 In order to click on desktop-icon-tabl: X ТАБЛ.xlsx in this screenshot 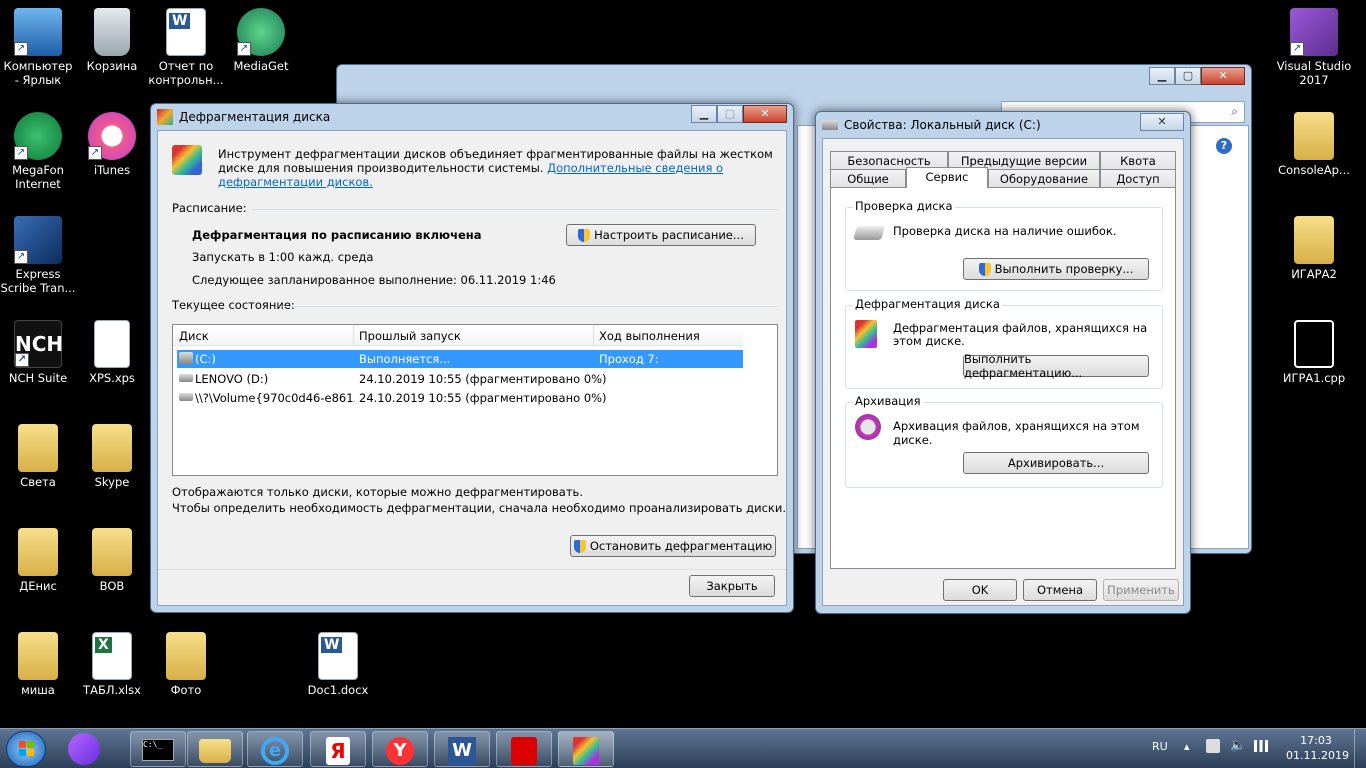, I will do `click(112, 664)`.